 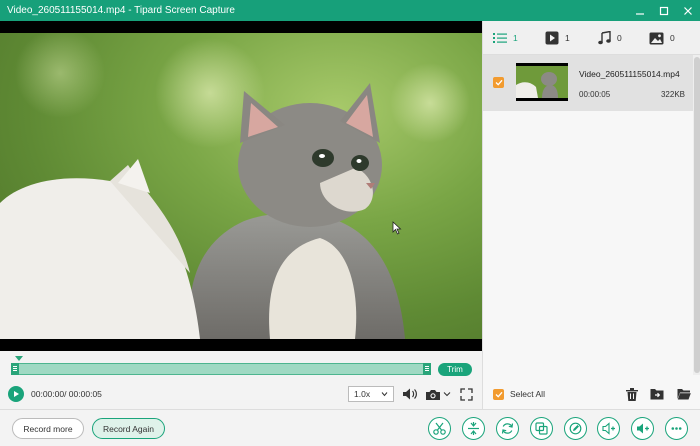 I want to click on folder-icon, so click(x=684, y=394).